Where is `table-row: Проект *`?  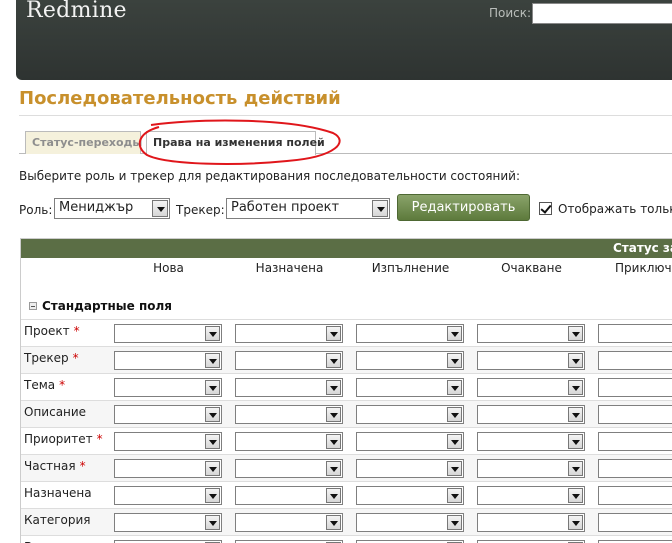
table-row: Проект * is located at coordinates (346, 332).